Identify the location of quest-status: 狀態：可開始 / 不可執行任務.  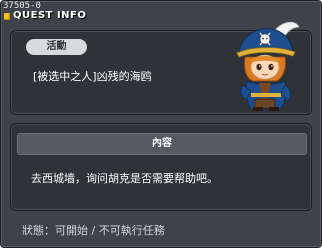
(93, 230).